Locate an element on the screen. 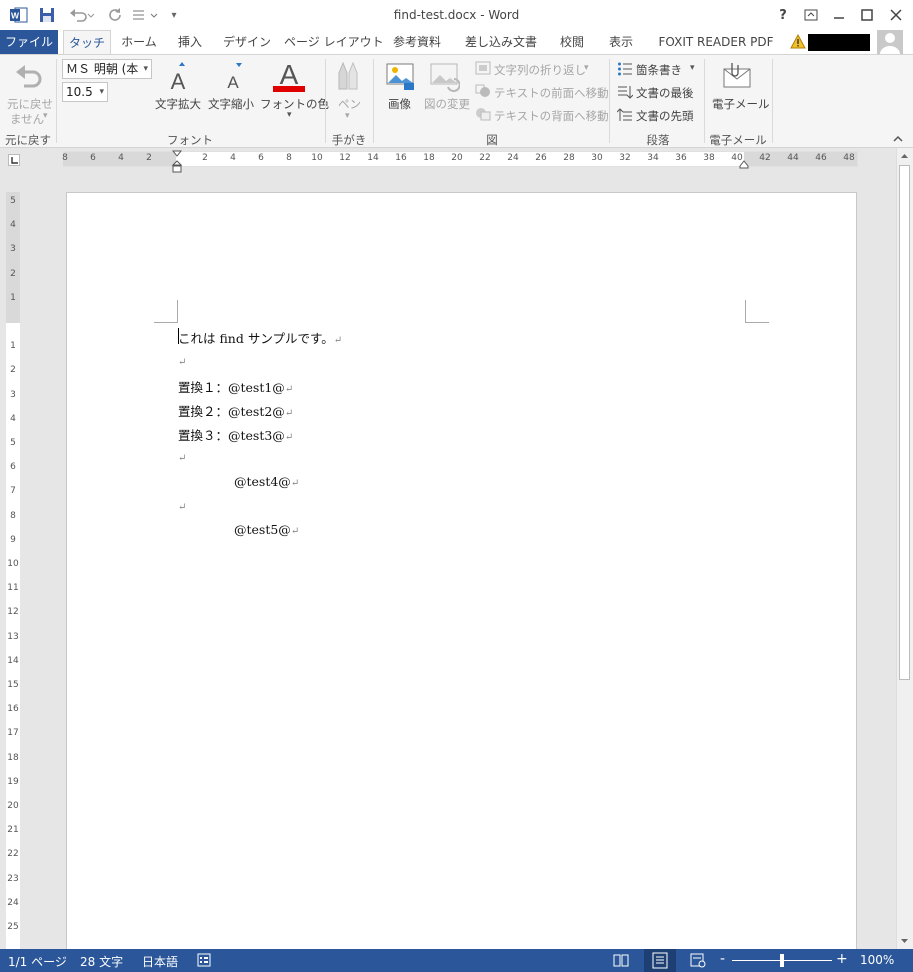  zoom-slider-thumb is located at coordinates (782, 960).